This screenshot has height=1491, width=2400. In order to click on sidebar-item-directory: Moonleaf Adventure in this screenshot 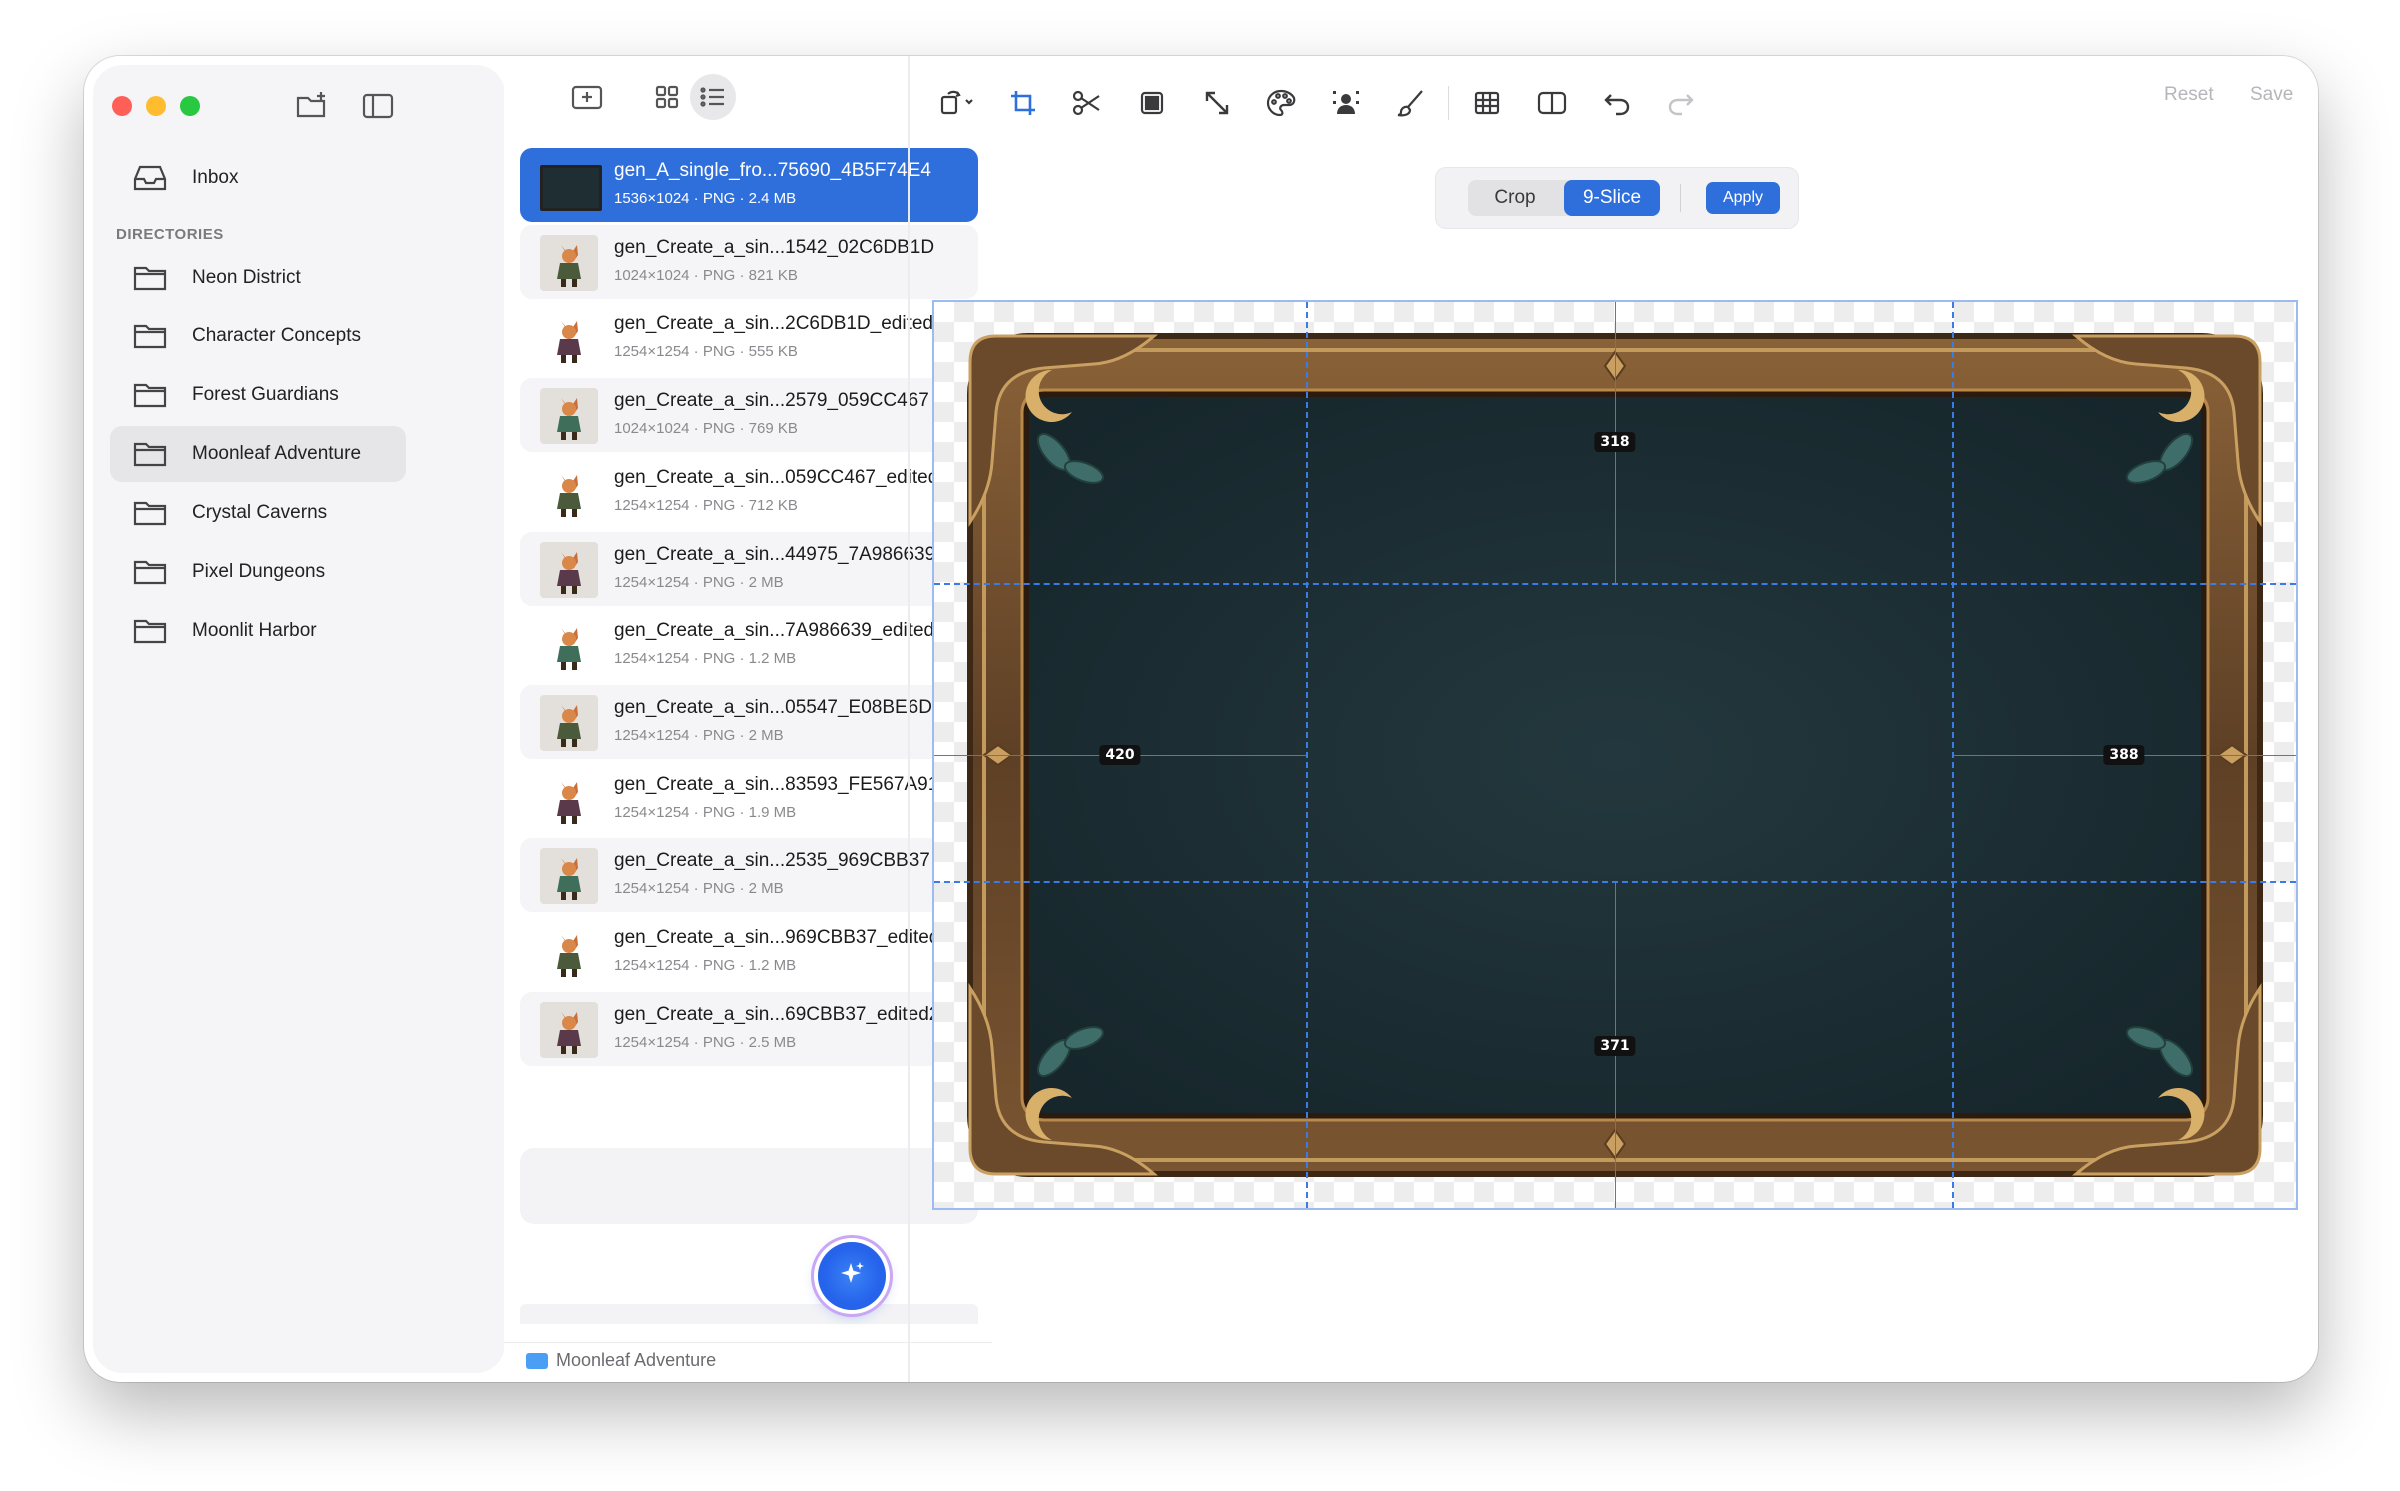, I will do `click(258, 454)`.